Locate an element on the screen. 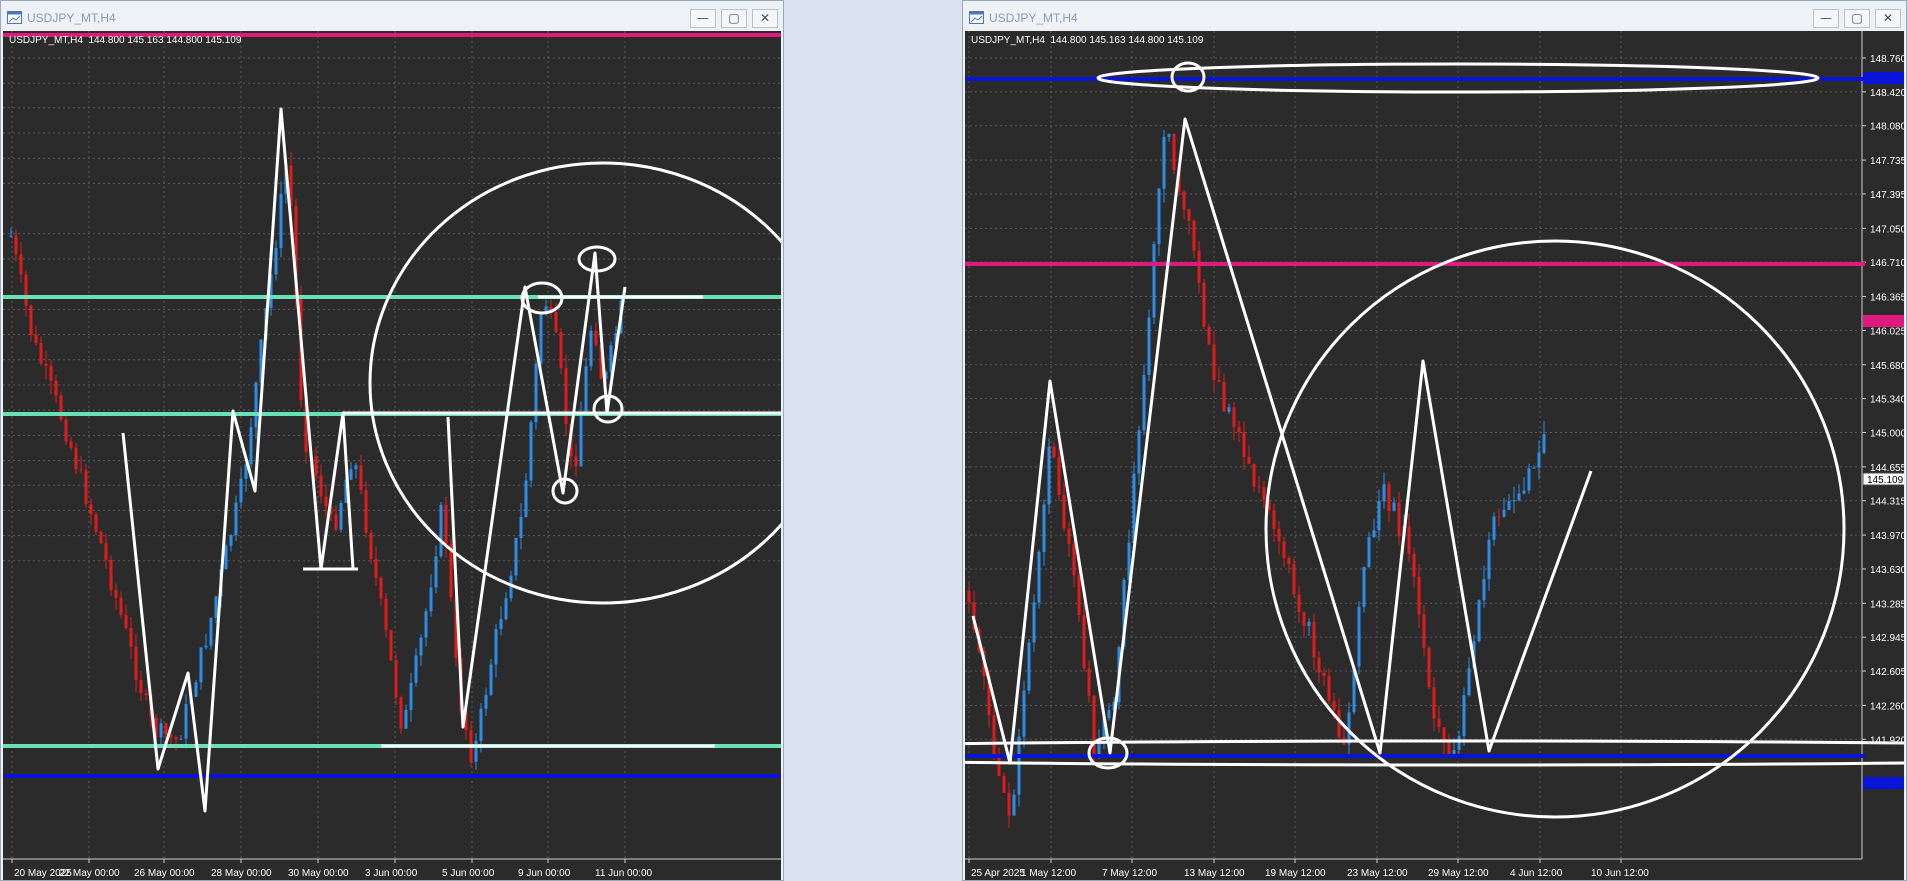  price-tick-label: 145.680 is located at coordinates (1887, 366).